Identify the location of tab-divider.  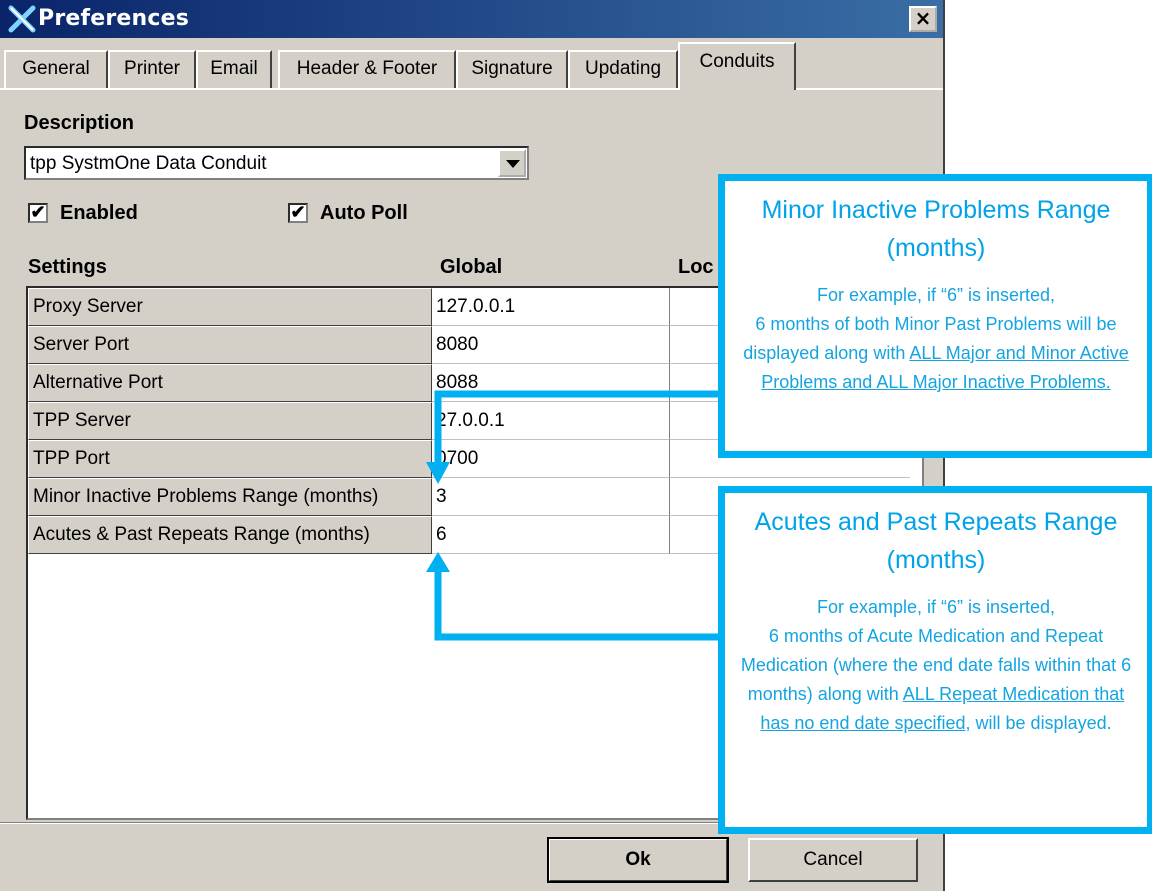
(471, 89).